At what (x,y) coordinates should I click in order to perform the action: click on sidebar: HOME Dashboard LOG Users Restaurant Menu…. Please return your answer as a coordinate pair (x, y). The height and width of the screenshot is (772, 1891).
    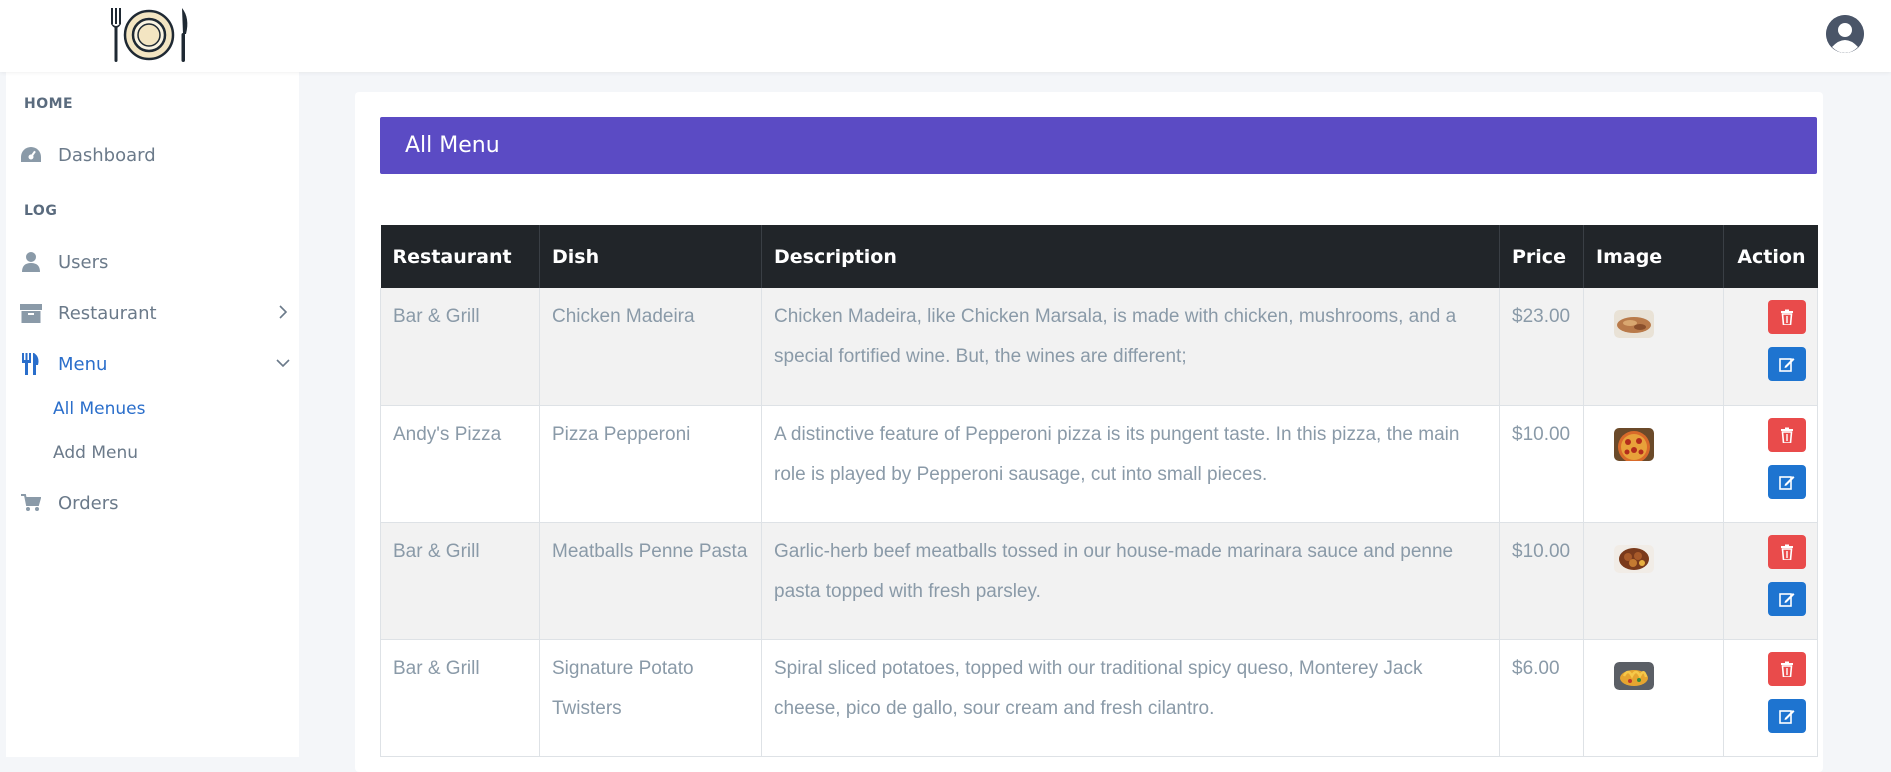
    Looking at the image, I should click on (152, 414).